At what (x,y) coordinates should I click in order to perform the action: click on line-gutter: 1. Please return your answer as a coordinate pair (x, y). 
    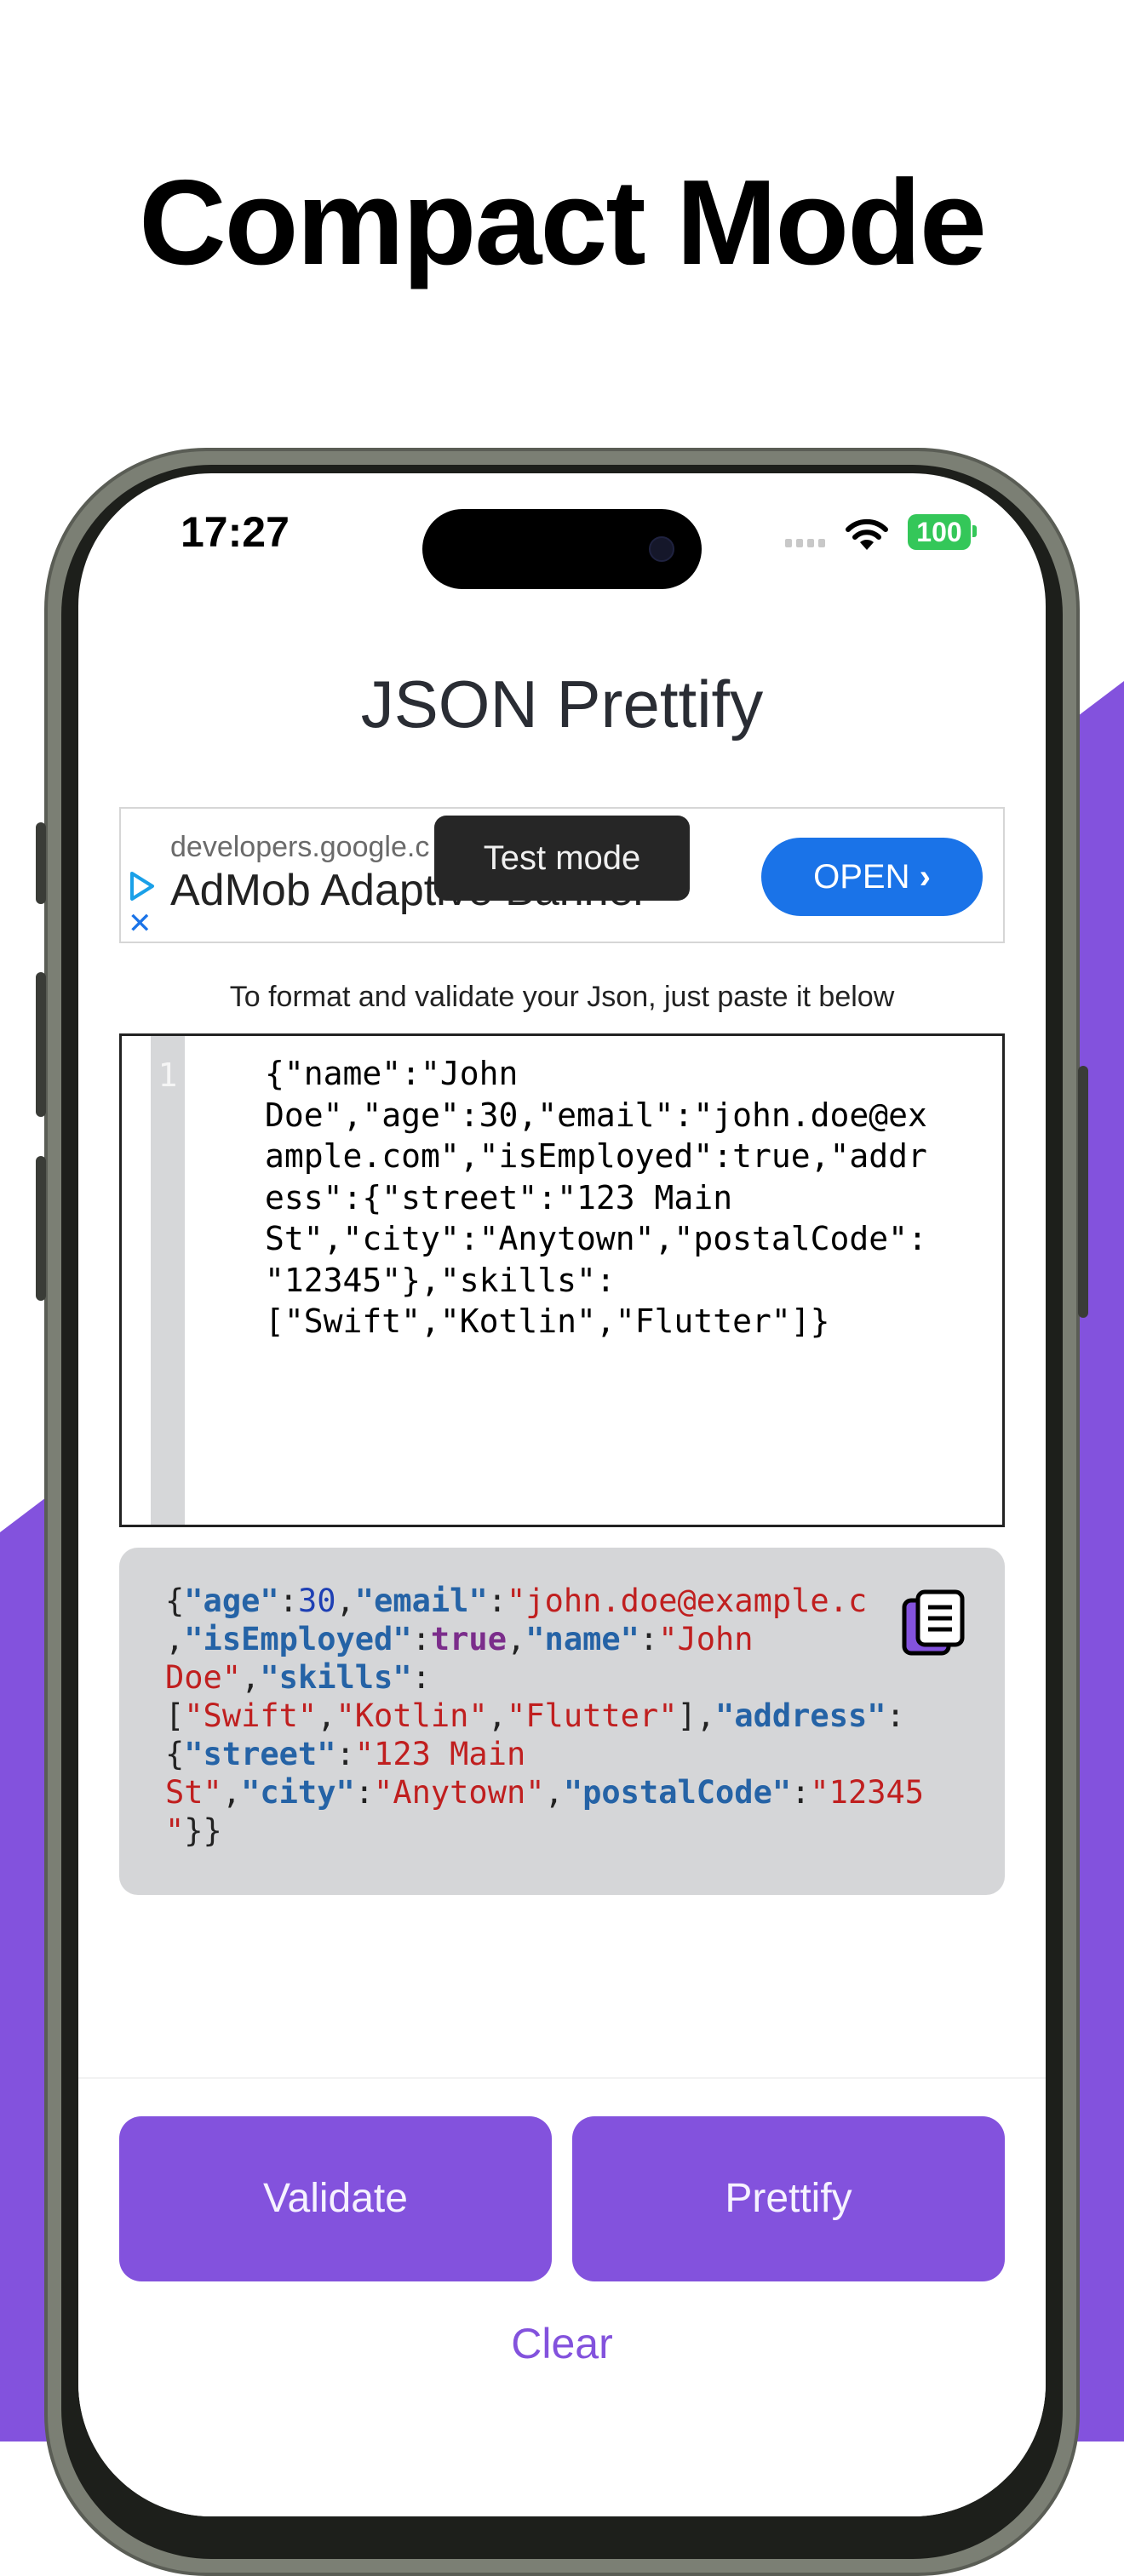
    Looking at the image, I should click on (168, 1281).